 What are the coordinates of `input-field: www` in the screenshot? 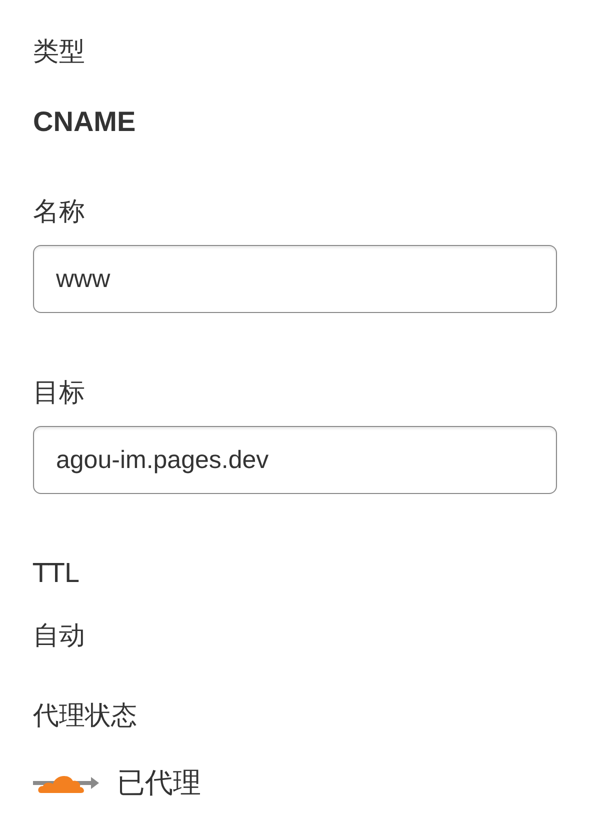 It's located at (295, 279).